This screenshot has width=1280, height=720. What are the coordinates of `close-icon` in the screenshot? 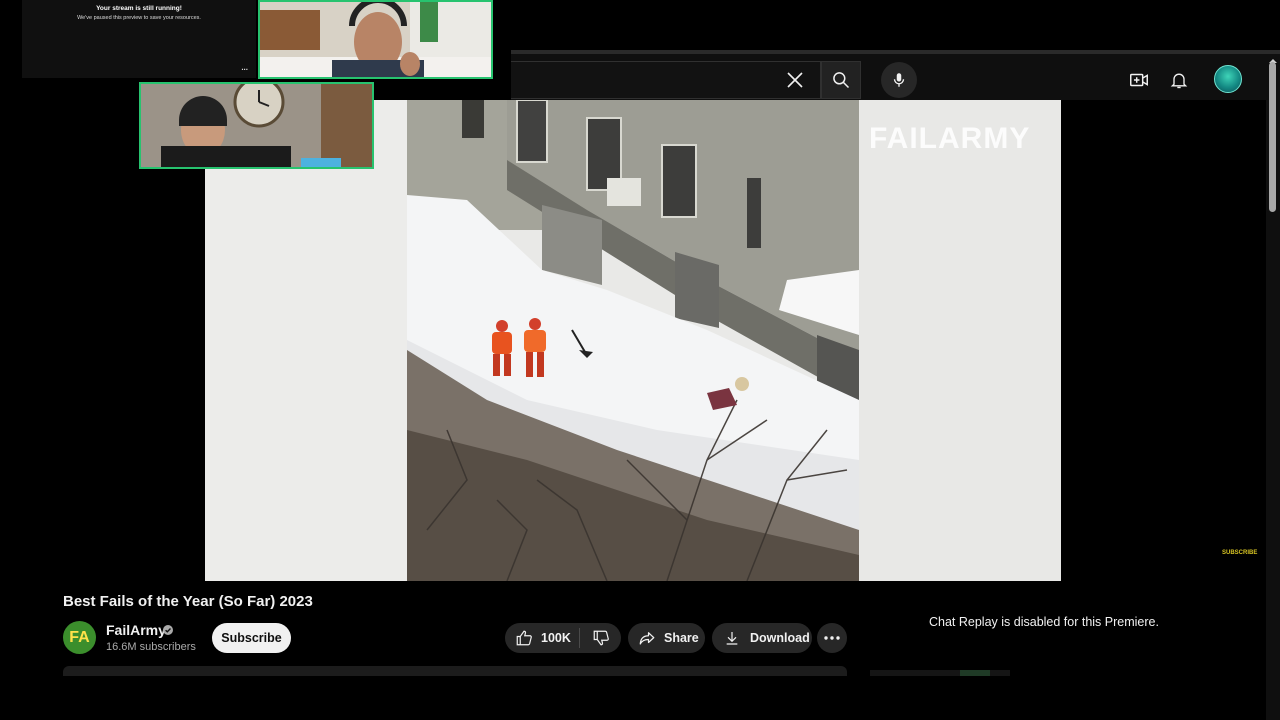 It's located at (795, 80).